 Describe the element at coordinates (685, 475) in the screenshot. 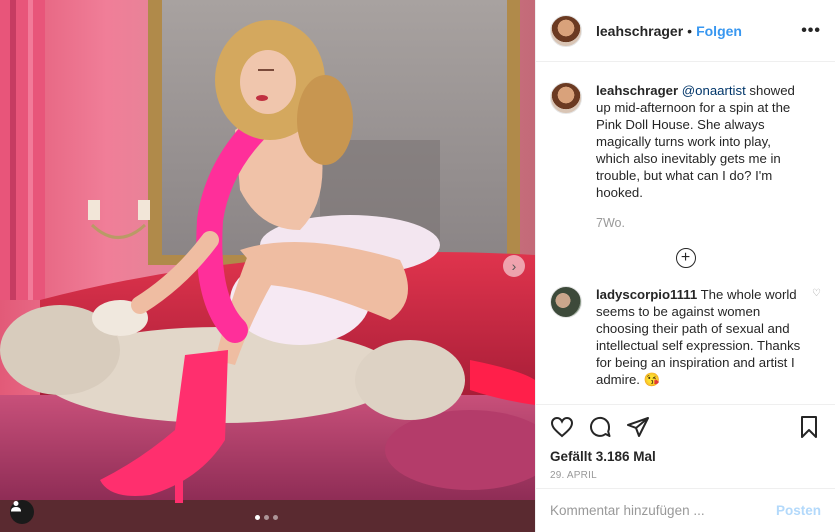

I see `post-date: 29. APRIL` at that location.